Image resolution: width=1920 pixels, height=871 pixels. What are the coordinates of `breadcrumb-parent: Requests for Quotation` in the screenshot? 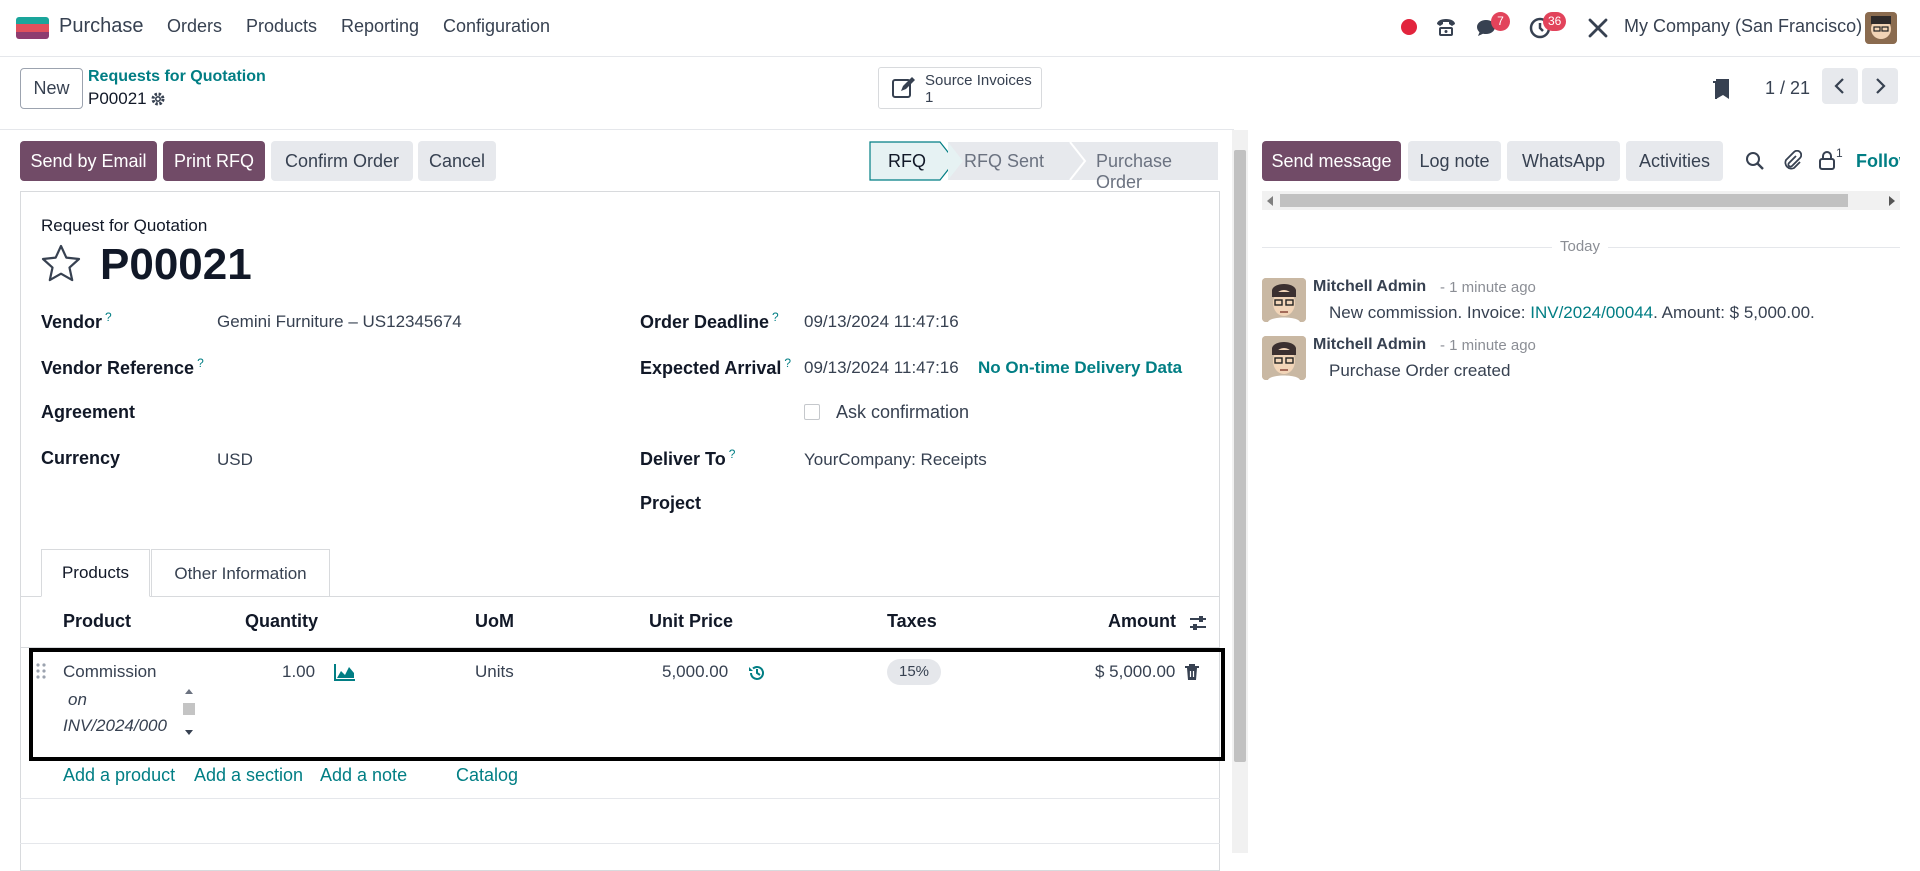 It's located at (177, 77).